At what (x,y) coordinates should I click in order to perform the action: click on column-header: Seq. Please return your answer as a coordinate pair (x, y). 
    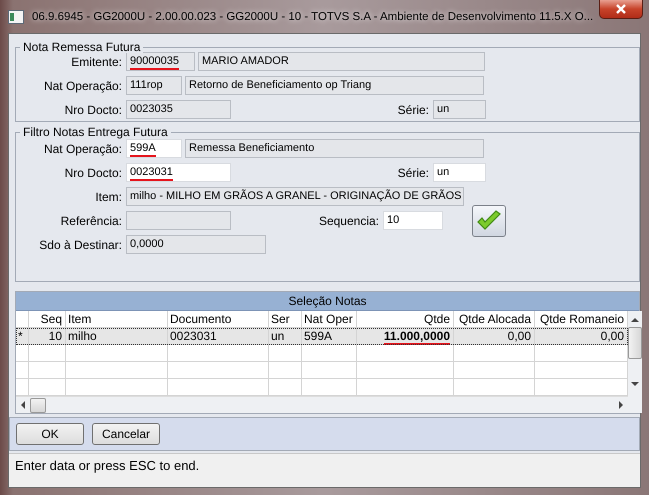
    Looking at the image, I should click on (47, 319).